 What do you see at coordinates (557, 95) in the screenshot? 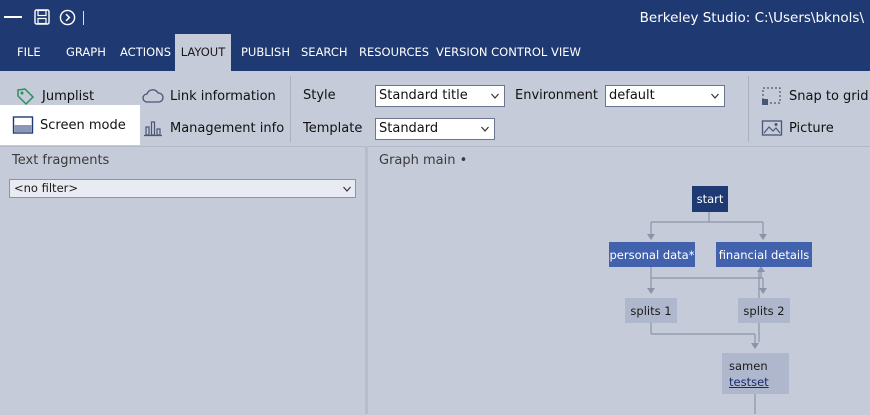
I see `environment-label: Environment` at bounding box center [557, 95].